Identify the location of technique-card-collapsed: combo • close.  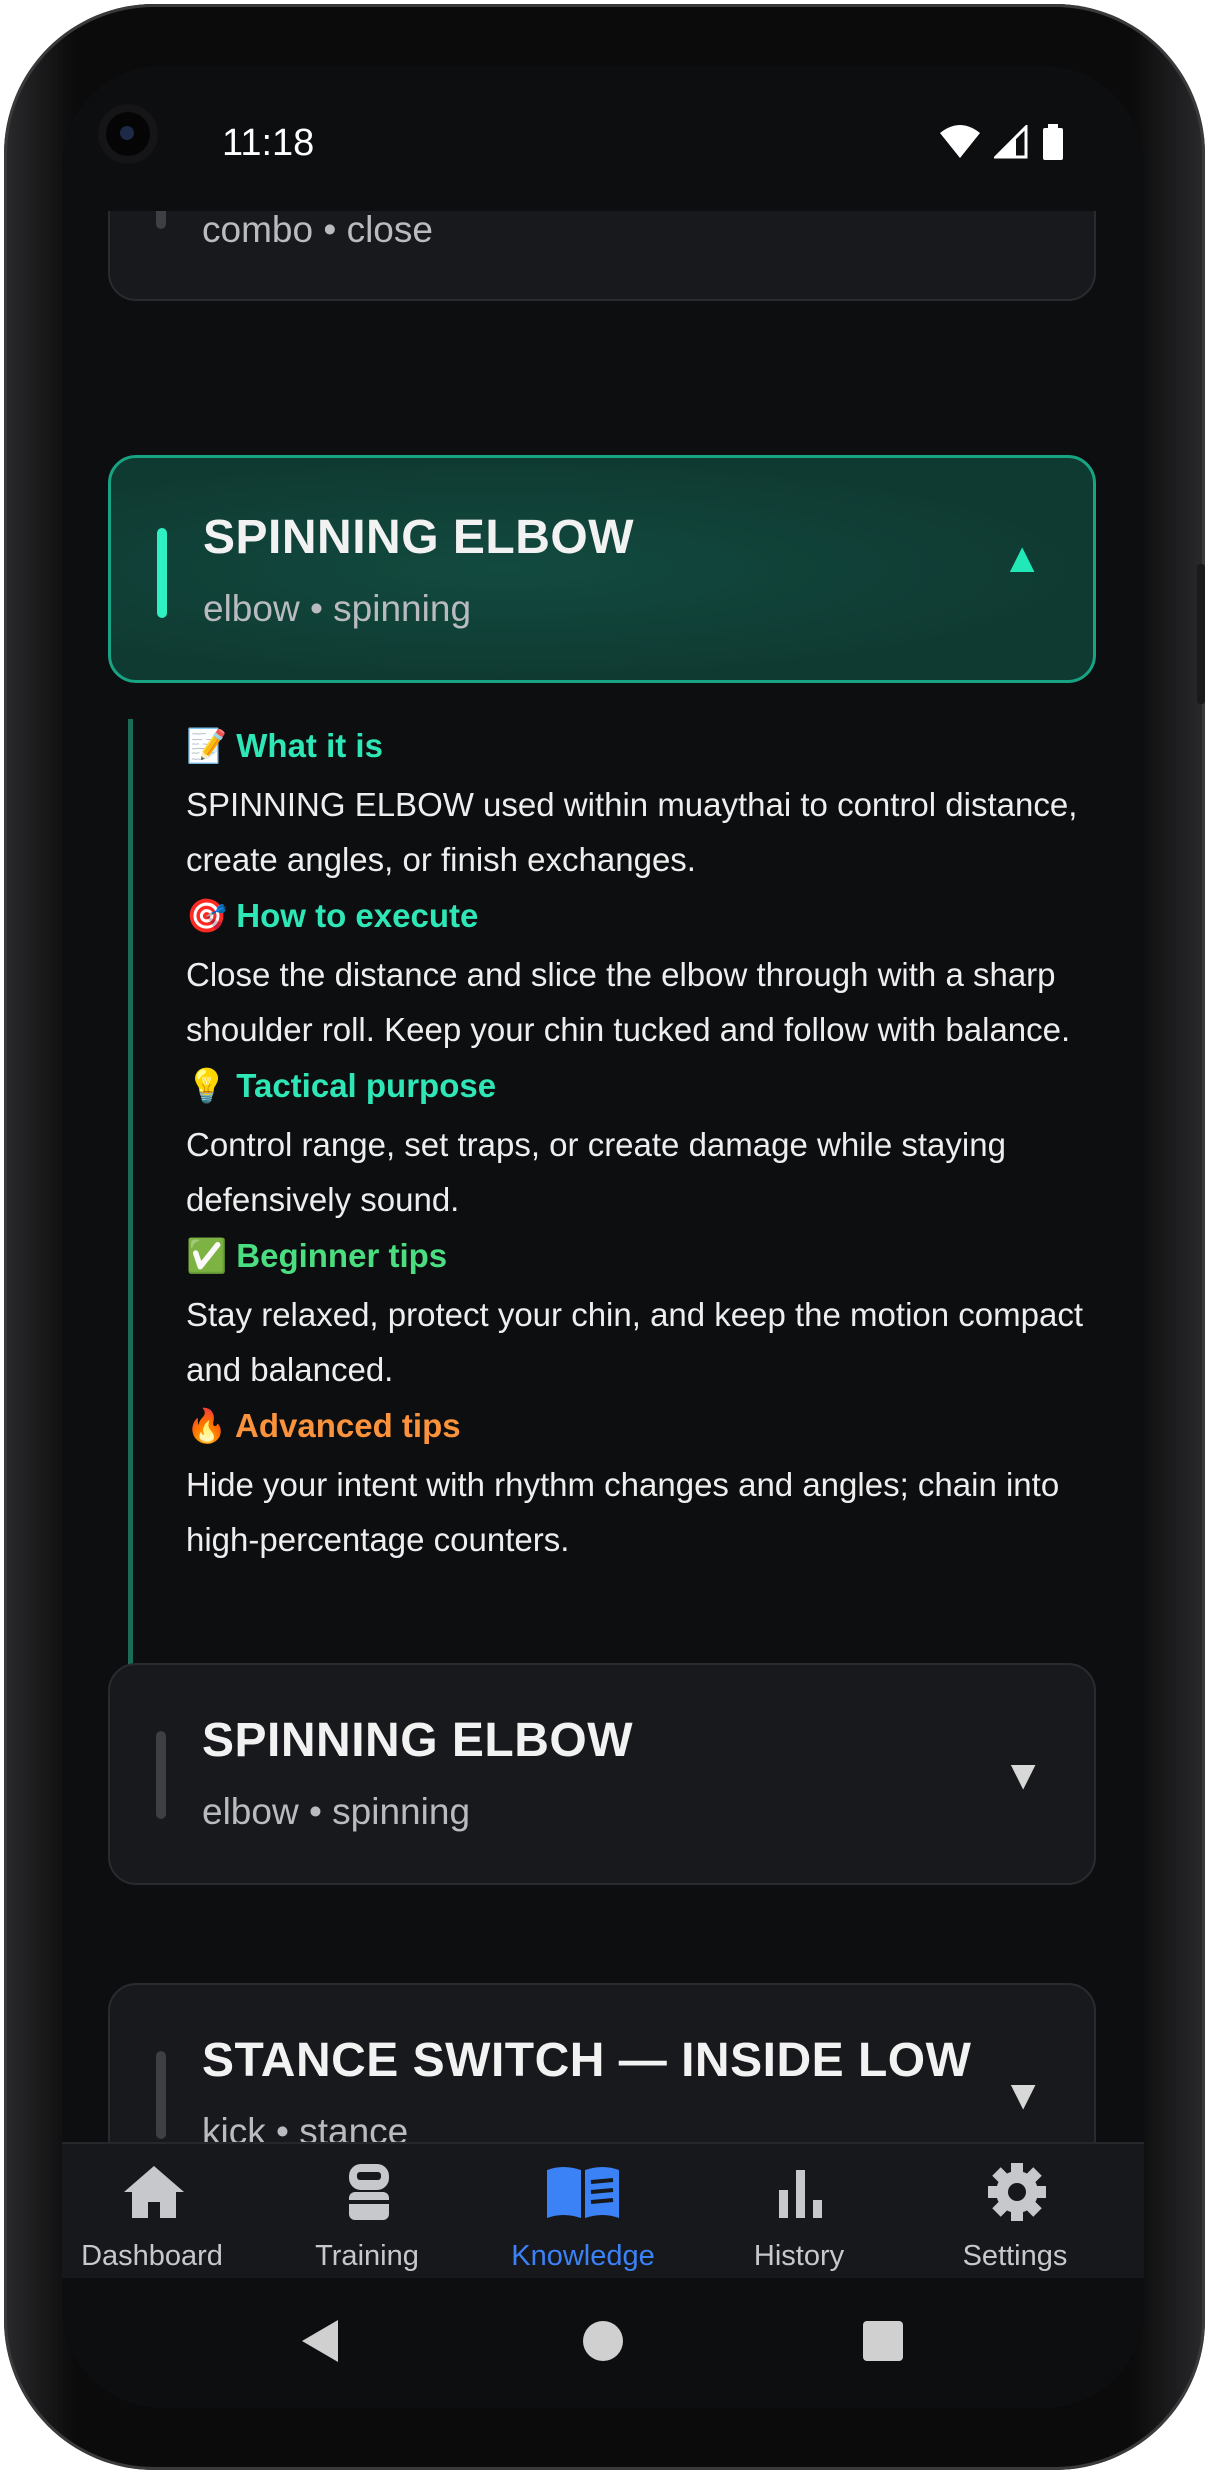
(602, 256).